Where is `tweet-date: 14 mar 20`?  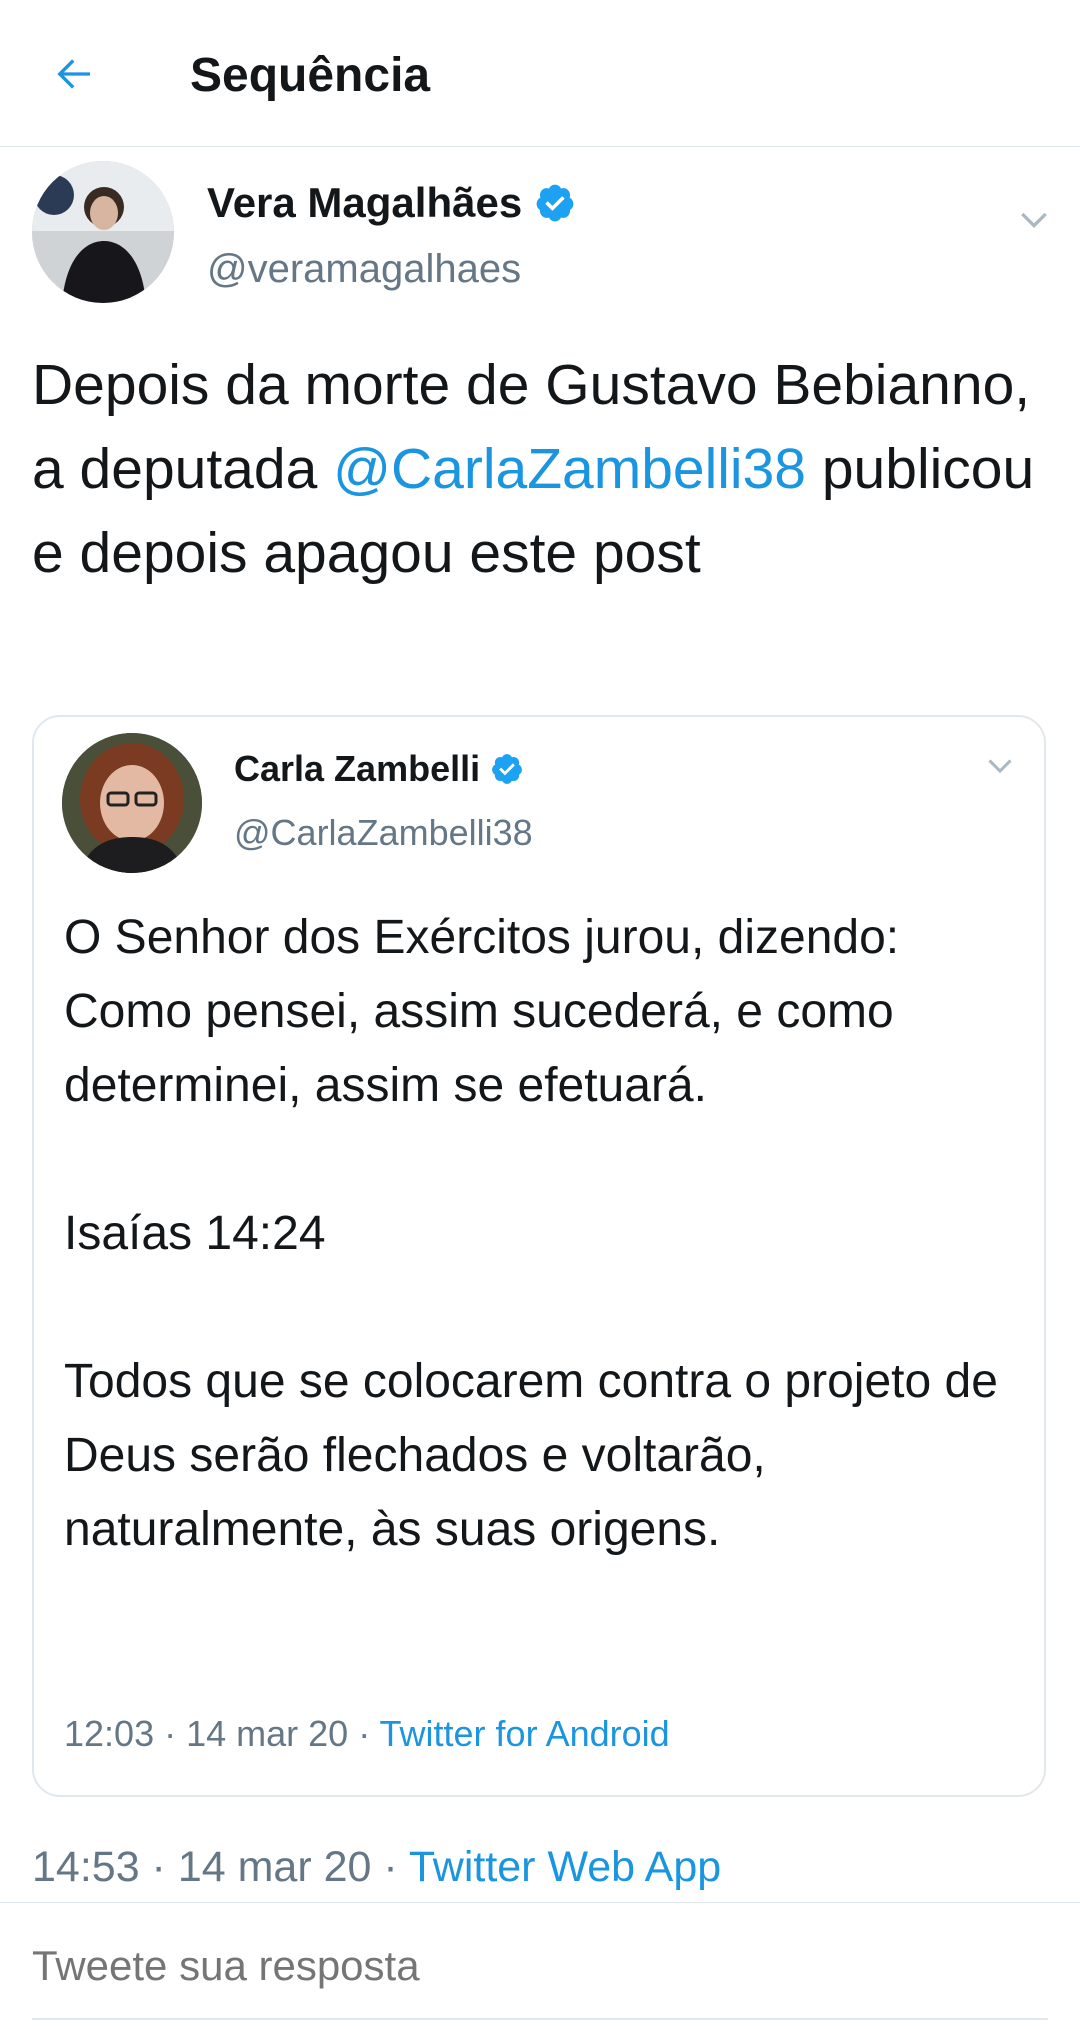
tweet-date: 14 mar 20 is located at coordinates (274, 1867).